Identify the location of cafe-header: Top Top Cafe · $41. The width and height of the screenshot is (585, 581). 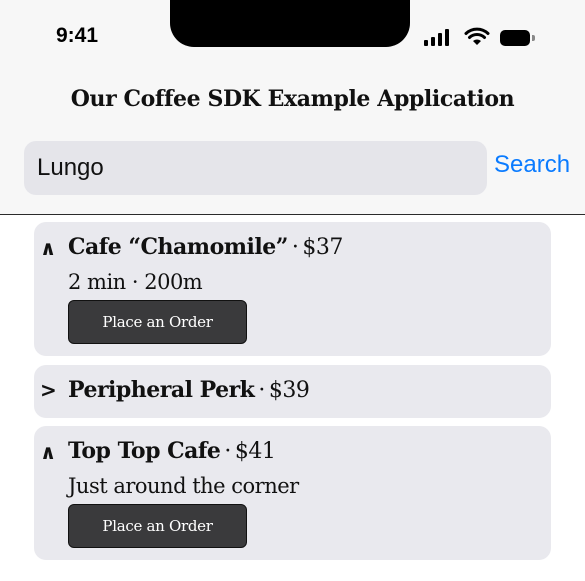
(172, 451).